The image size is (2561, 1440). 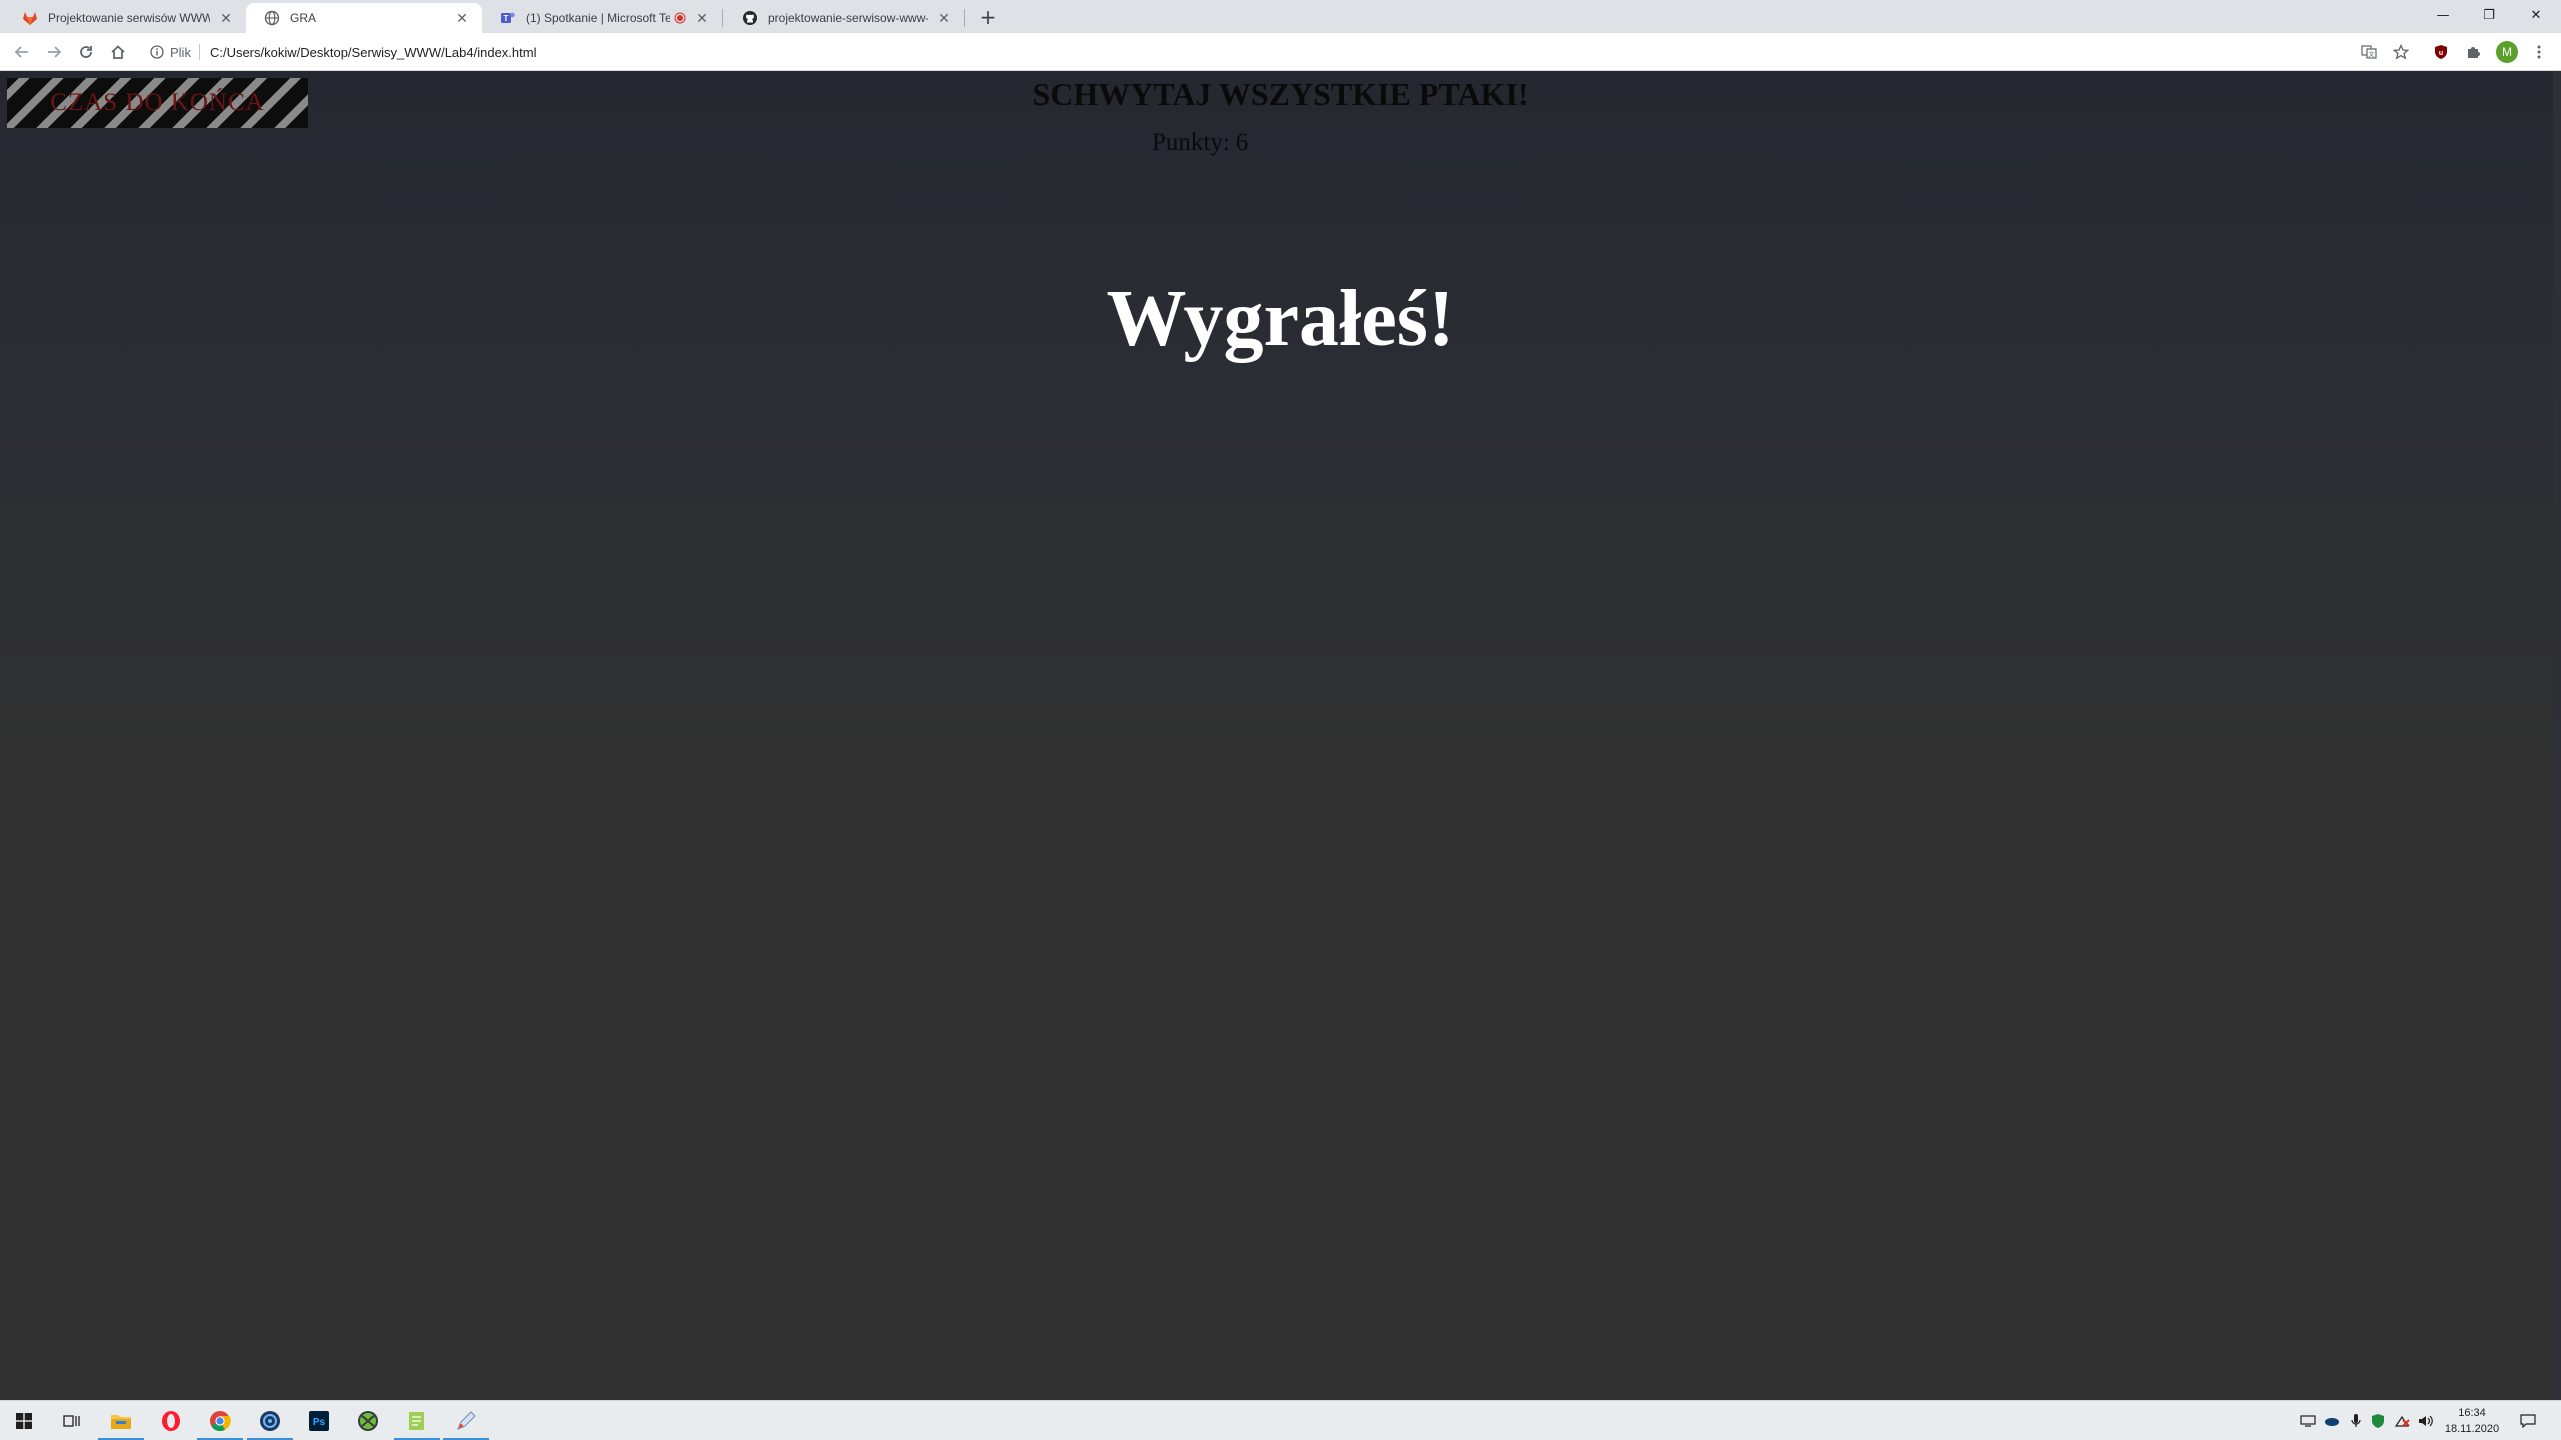 I want to click on tab-title: Projektowanie serwisów WWW, so click(x=129, y=18).